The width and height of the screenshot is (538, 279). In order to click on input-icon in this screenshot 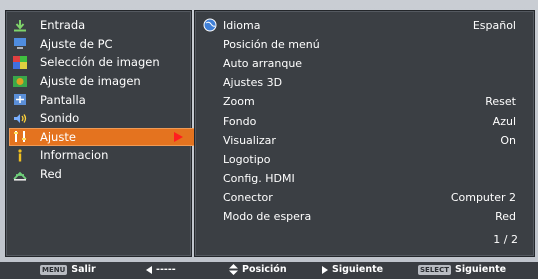, I will do `click(20, 25)`.